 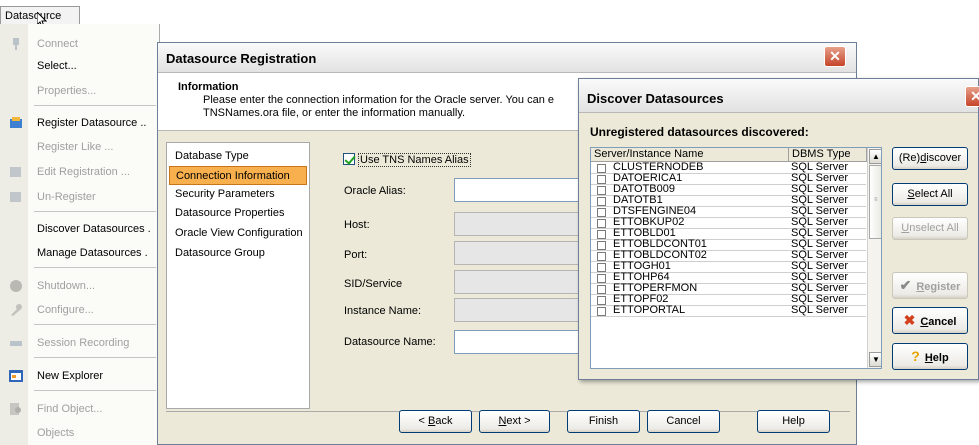 What do you see at coordinates (15, 197) in the screenshot?
I see `unregister-icon` at bounding box center [15, 197].